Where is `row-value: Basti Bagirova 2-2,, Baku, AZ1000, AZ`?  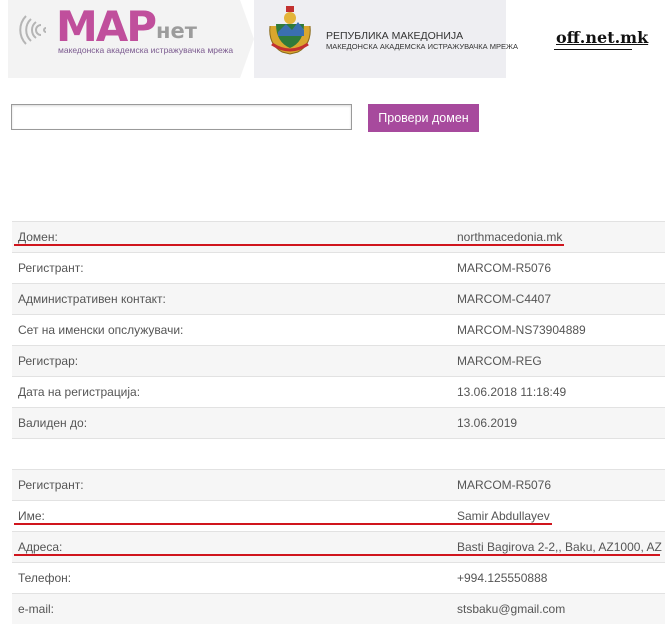 row-value: Basti Bagirova 2-2,, Baku, AZ1000, AZ is located at coordinates (559, 547).